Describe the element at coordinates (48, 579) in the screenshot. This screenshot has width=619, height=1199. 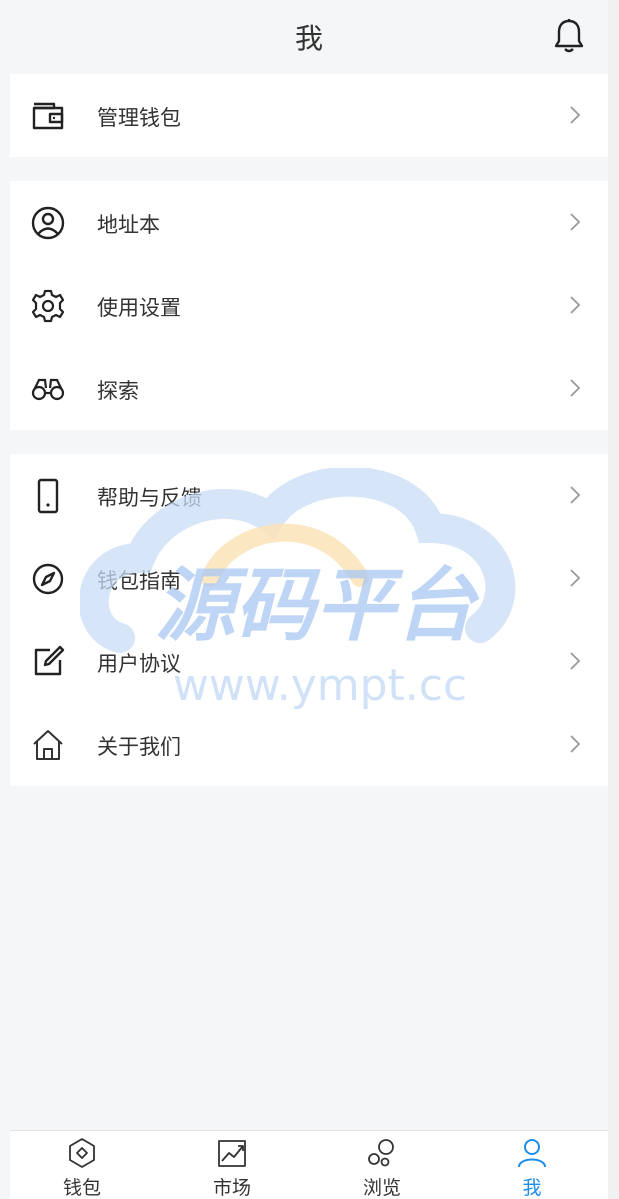
I see `compass-icon` at that location.